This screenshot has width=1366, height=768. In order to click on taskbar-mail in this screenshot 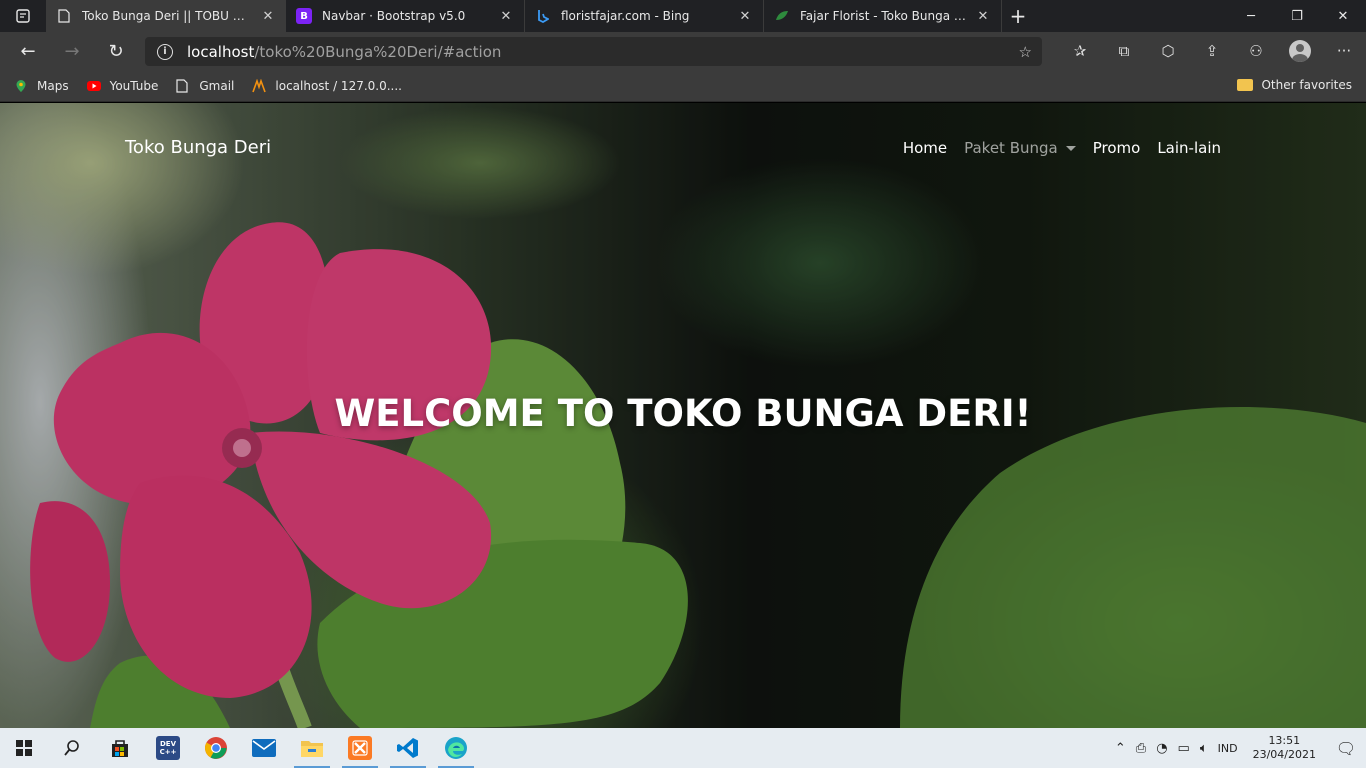, I will do `click(264, 748)`.